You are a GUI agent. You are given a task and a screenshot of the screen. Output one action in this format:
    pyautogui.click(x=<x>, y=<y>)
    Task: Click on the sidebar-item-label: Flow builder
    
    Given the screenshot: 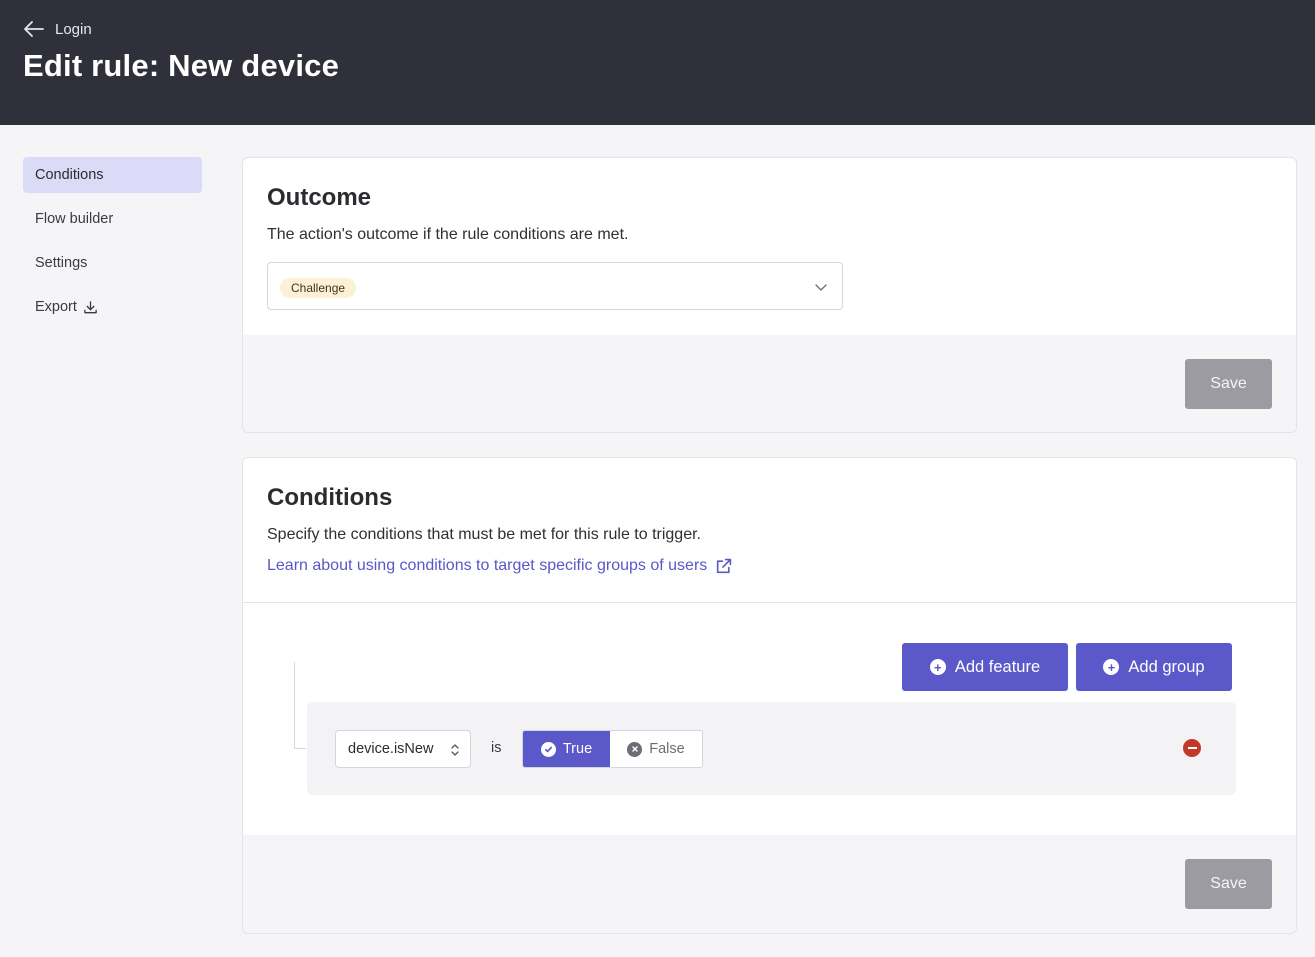 What is the action you would take?
    pyautogui.click(x=74, y=219)
    